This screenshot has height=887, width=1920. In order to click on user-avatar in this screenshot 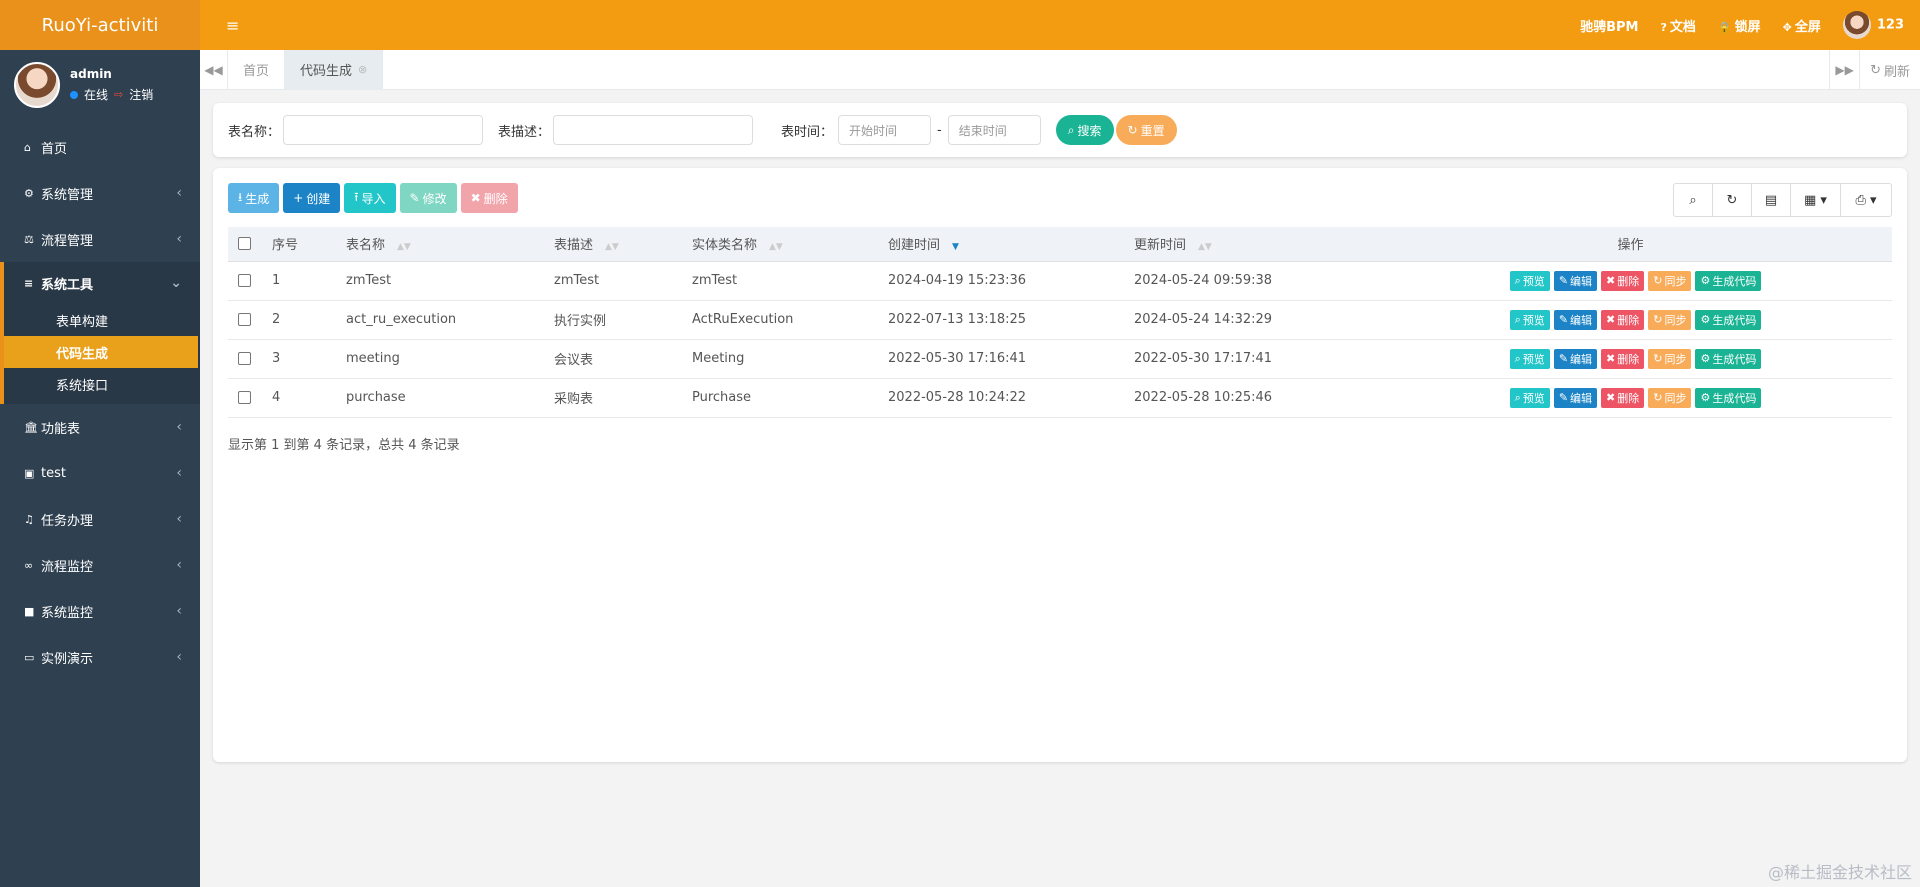, I will do `click(37, 85)`.